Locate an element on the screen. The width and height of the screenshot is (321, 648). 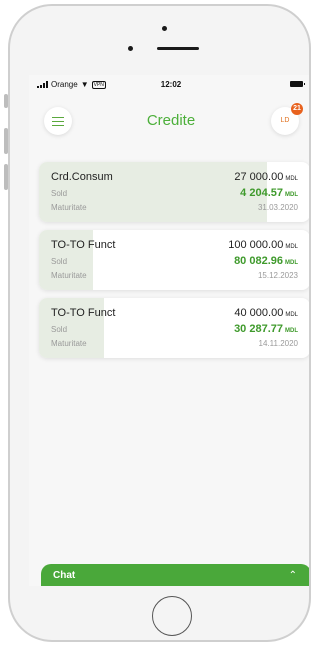
earpiece-speaker is located at coordinates (178, 48).